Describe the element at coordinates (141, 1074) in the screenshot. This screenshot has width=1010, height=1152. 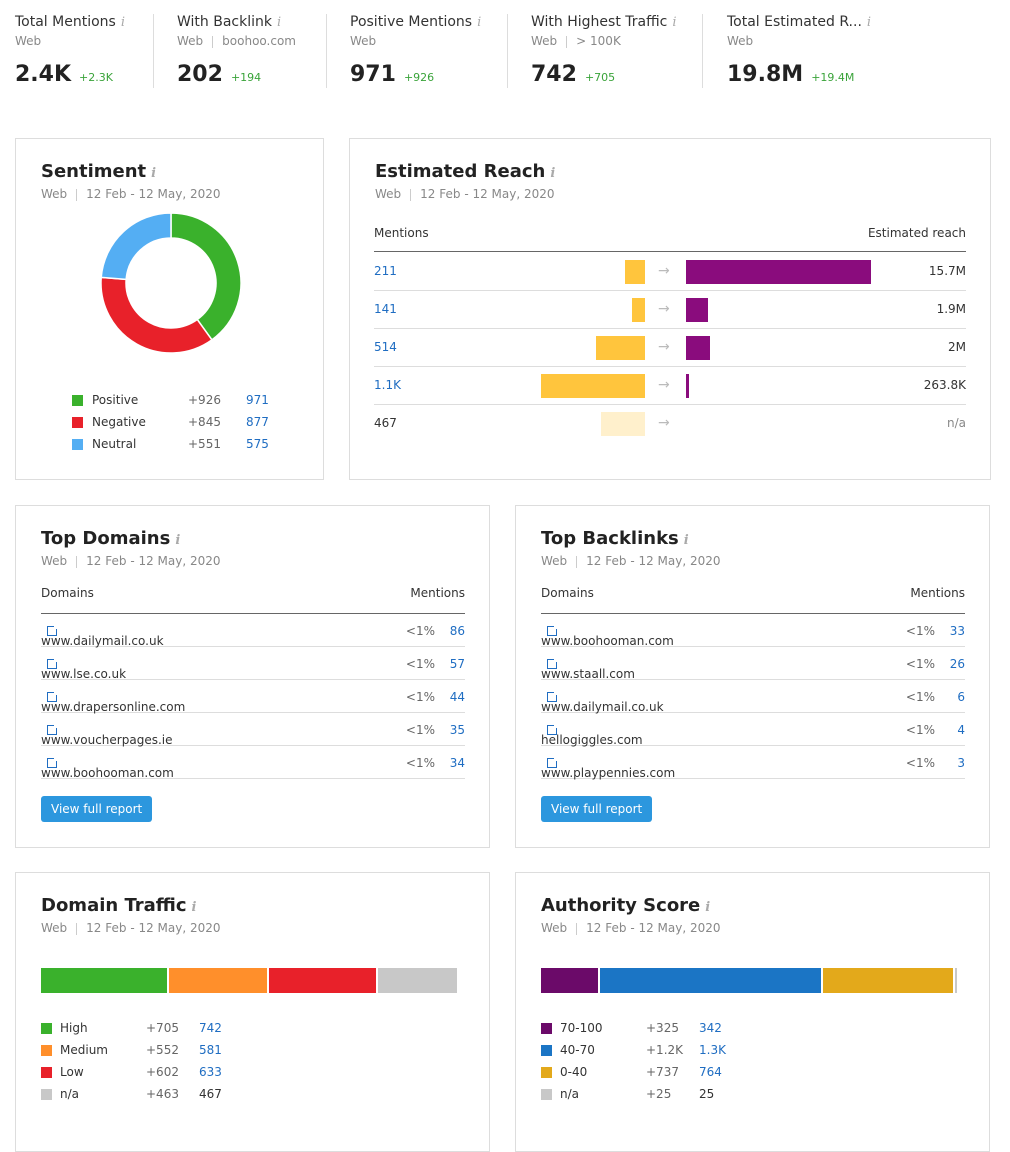
I see `legend-item-Low: Low +602 633` at that location.